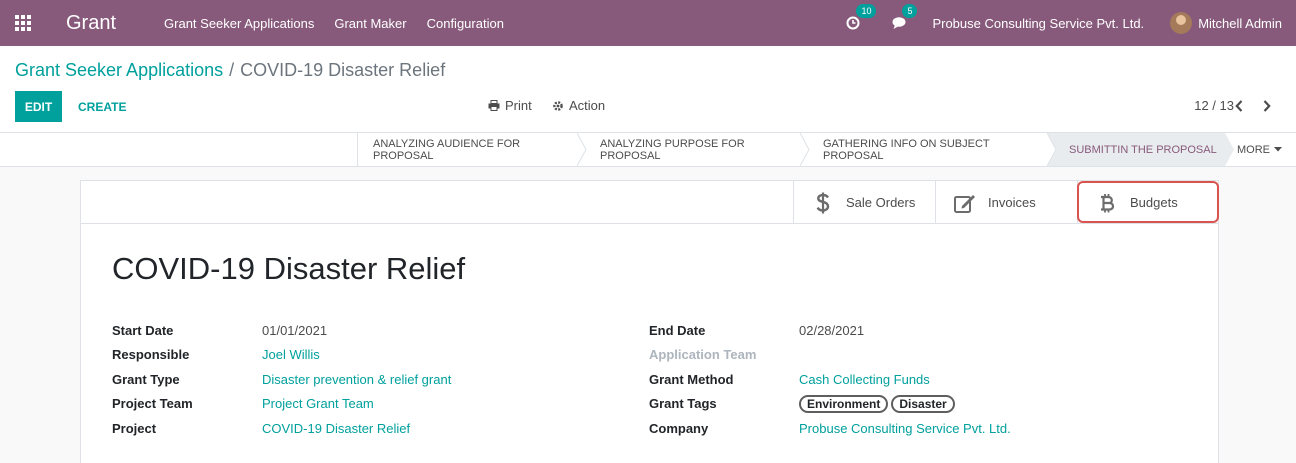 The image size is (1296, 463). What do you see at coordinates (152, 403) in the screenshot?
I see `project-team-label: Project Team` at bounding box center [152, 403].